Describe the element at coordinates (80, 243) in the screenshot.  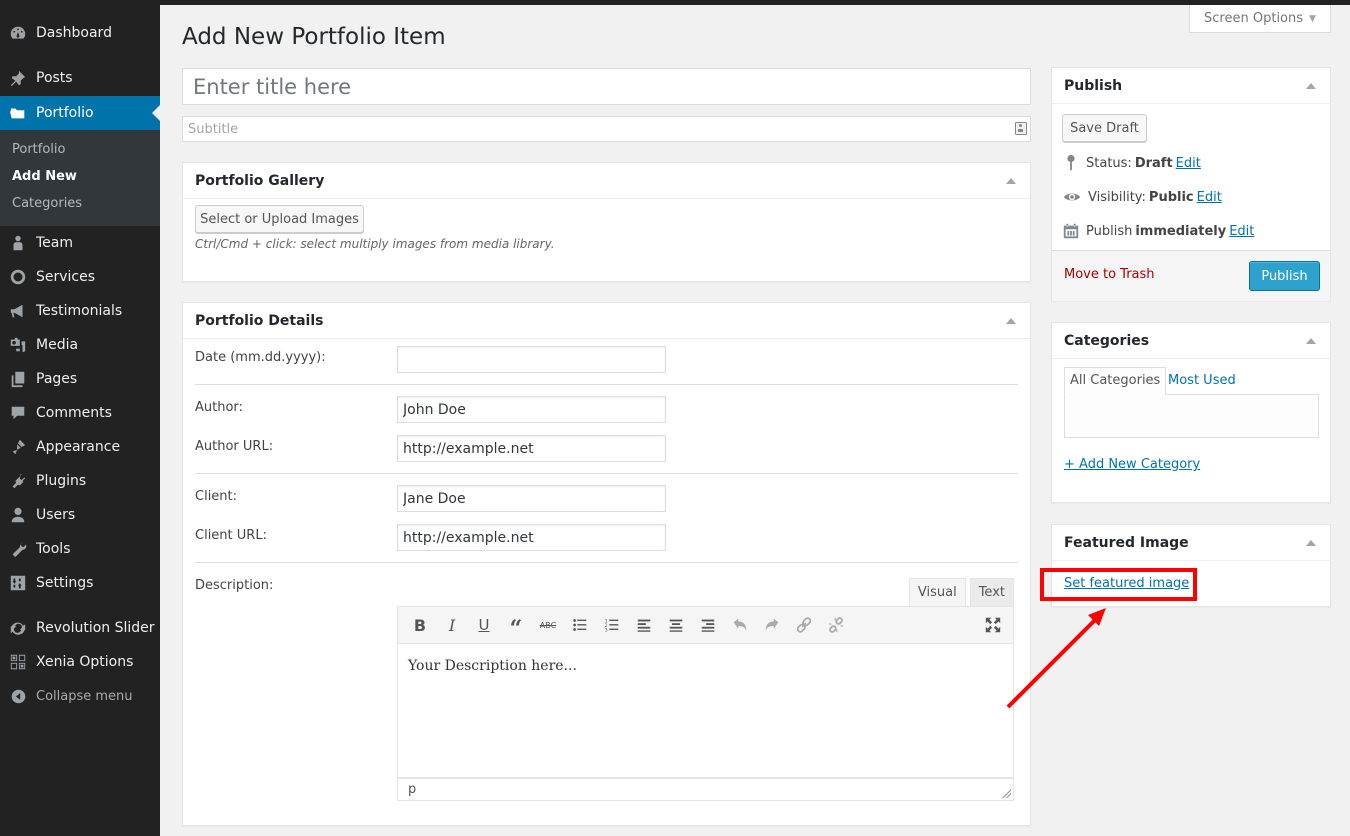
I see `sidebar-item-team: Team` at that location.